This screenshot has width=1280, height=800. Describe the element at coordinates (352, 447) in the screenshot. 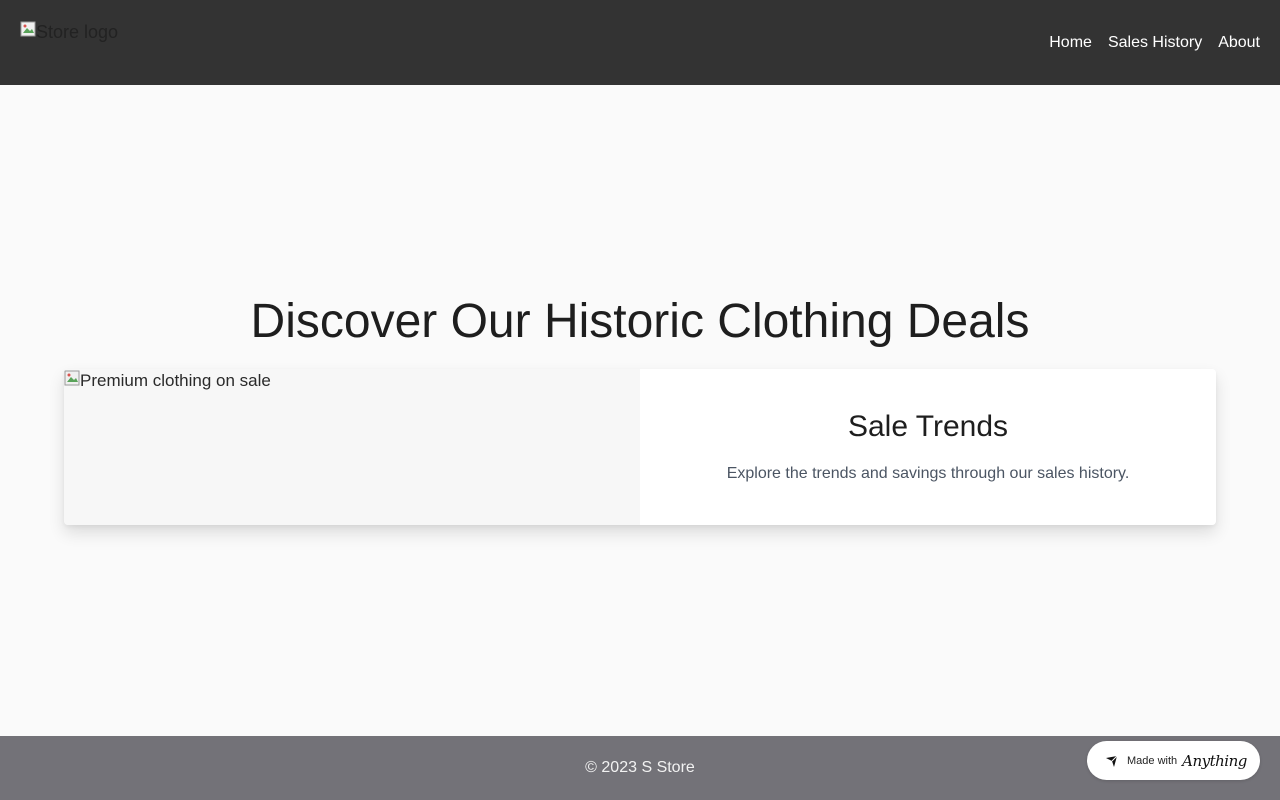

I see `clothing-image: Premium clothing on sale` at that location.